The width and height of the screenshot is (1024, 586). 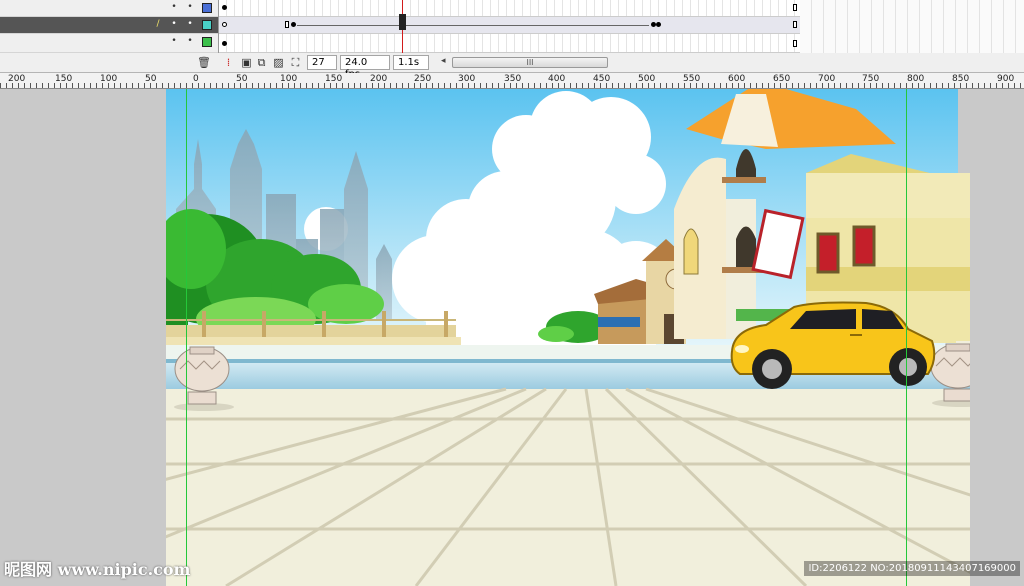 What do you see at coordinates (97, 569) in the screenshot?
I see `watermark-left: 昵图网 www.nipic.com` at bounding box center [97, 569].